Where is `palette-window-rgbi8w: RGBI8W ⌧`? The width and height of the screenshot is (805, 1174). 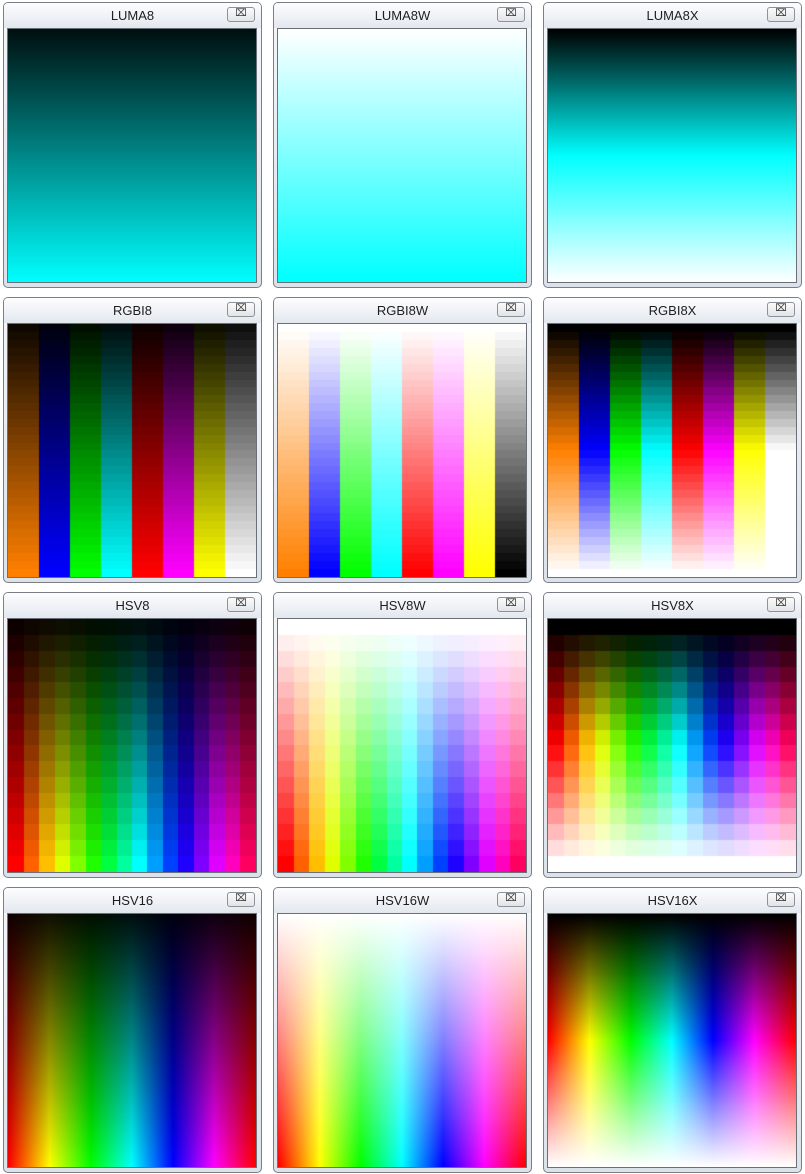 palette-window-rgbi8w: RGBI8W ⌧ is located at coordinates (402, 440).